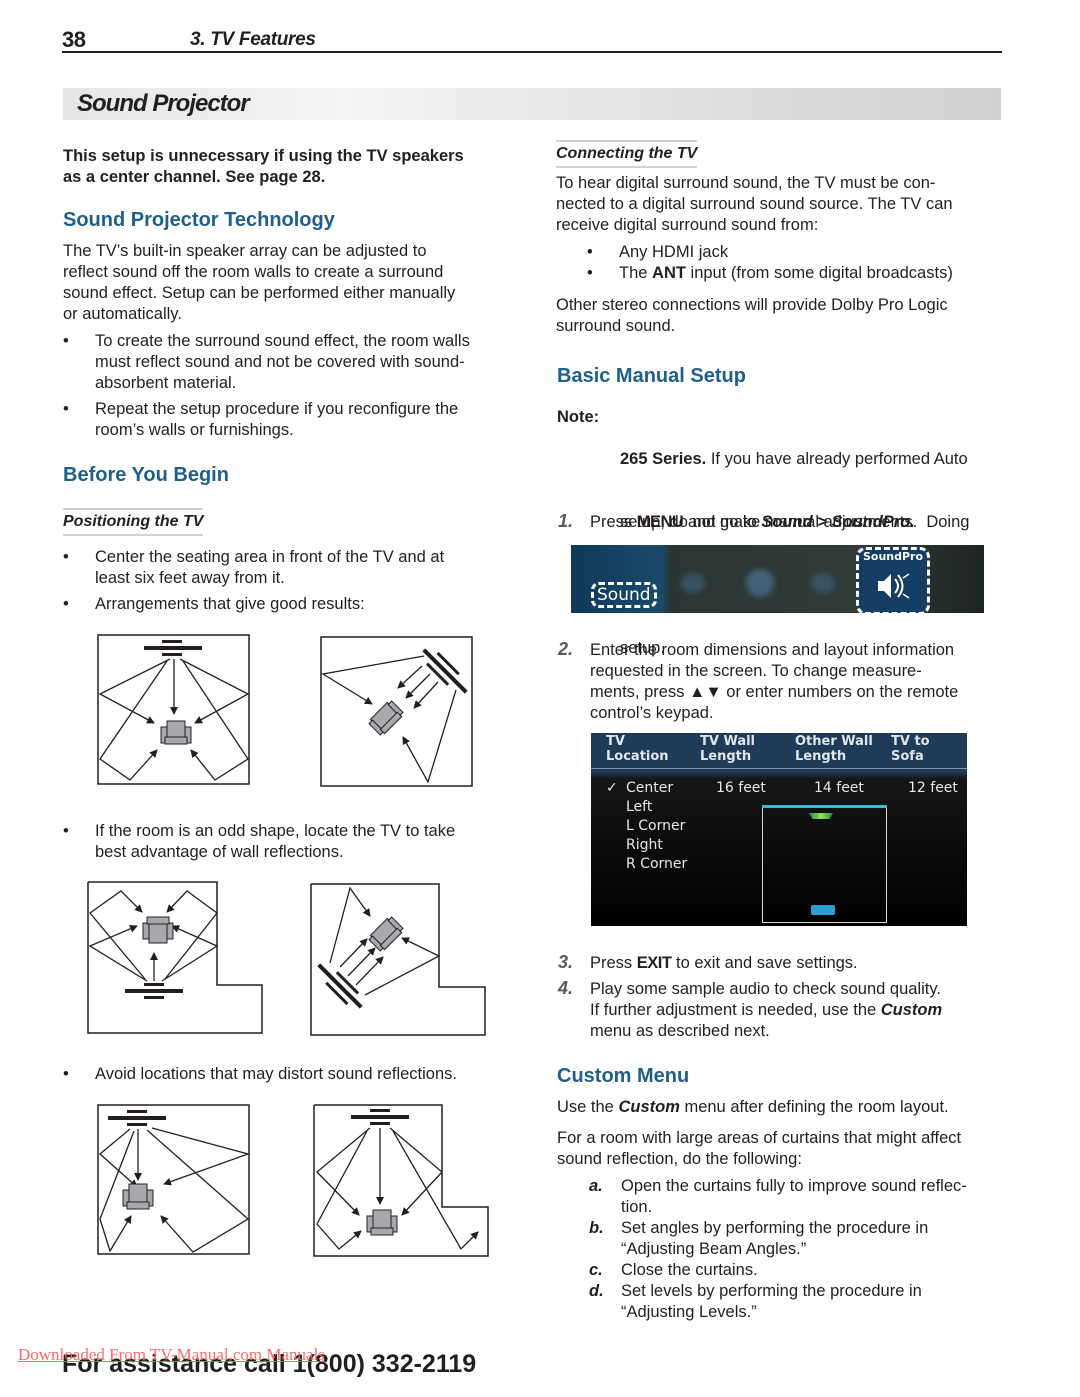 Image resolution: width=1080 pixels, height=1397 pixels. Describe the element at coordinates (741, 788) in the screenshot. I see `tv-wall-length-value: 16 feet` at that location.